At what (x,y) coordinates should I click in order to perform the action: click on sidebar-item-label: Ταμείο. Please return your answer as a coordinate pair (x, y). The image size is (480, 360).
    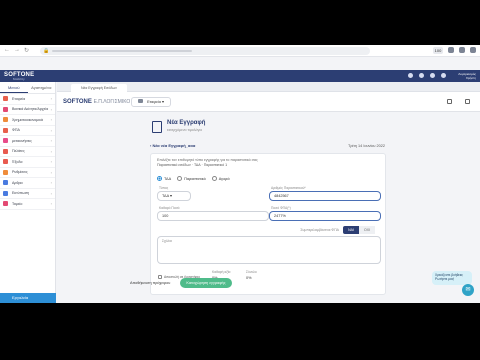
    Looking at the image, I should click on (17, 203).